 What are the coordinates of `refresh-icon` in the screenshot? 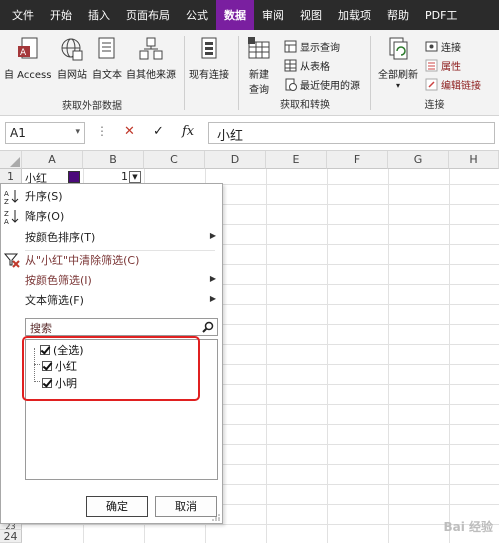 It's located at (398, 50).